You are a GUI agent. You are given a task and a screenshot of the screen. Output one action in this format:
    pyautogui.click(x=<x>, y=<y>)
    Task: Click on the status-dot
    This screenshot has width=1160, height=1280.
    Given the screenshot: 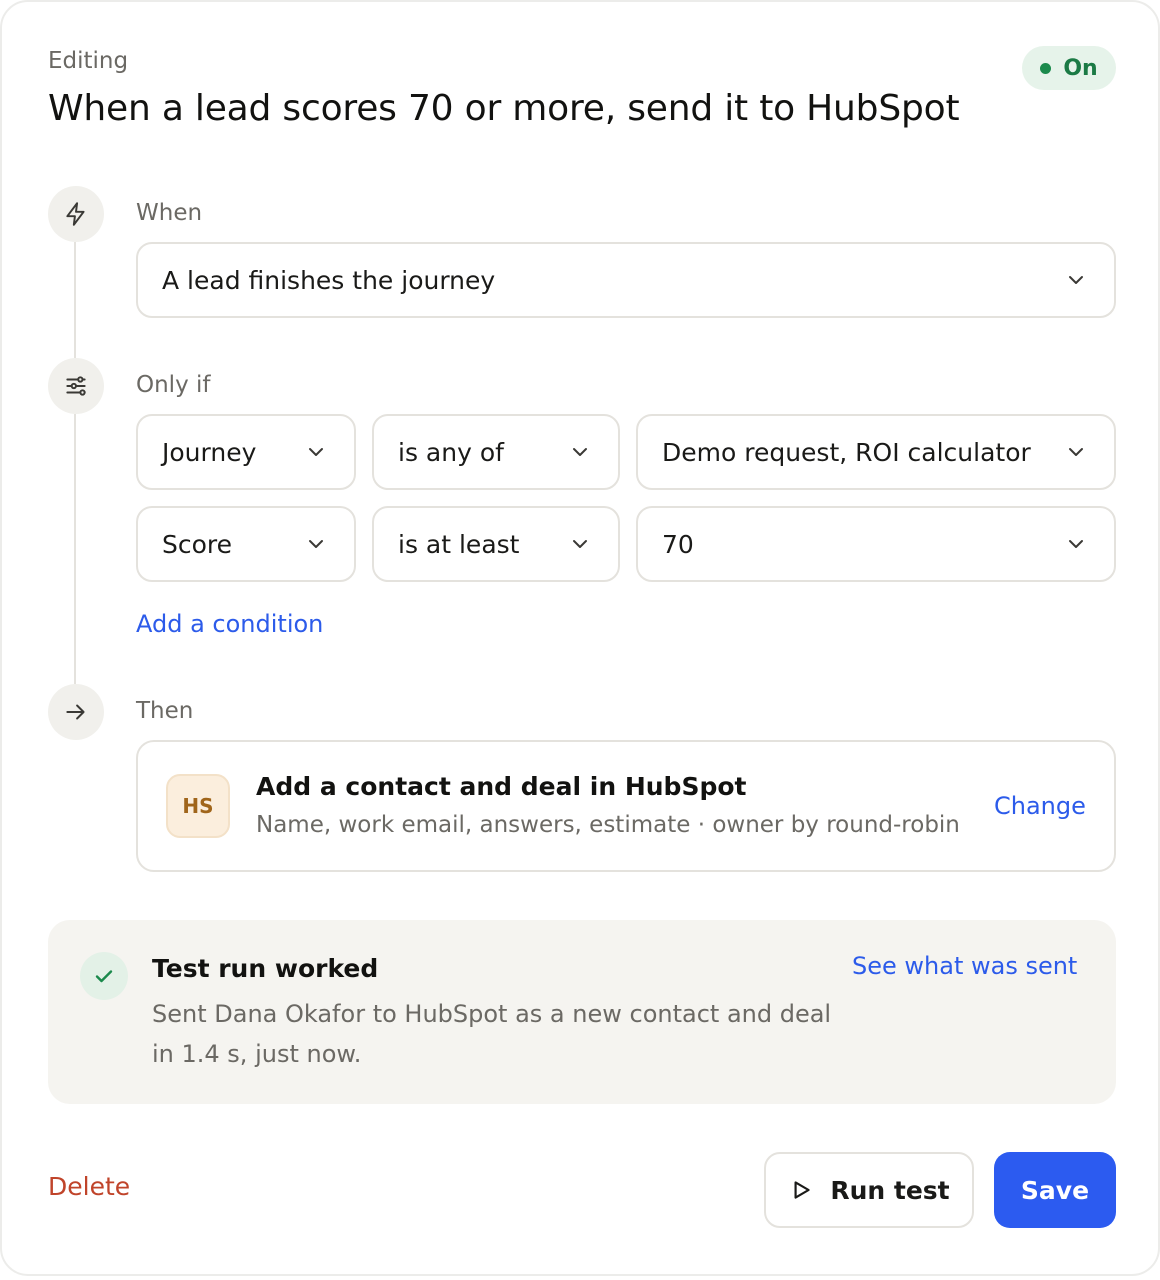 What is the action you would take?
    pyautogui.click(x=1046, y=68)
    